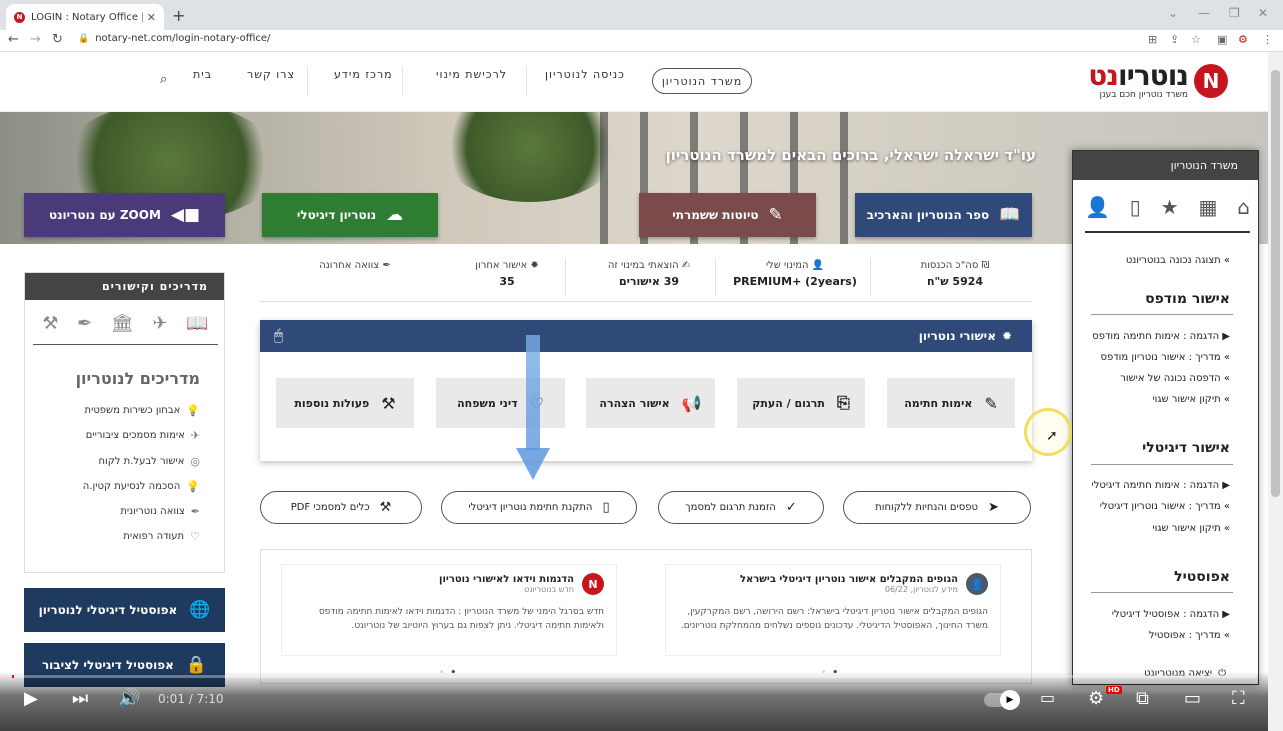 The height and width of the screenshot is (731, 1283). Describe the element at coordinates (271, 74) in the screenshot. I see `menu-contact: צרו קשר` at that location.